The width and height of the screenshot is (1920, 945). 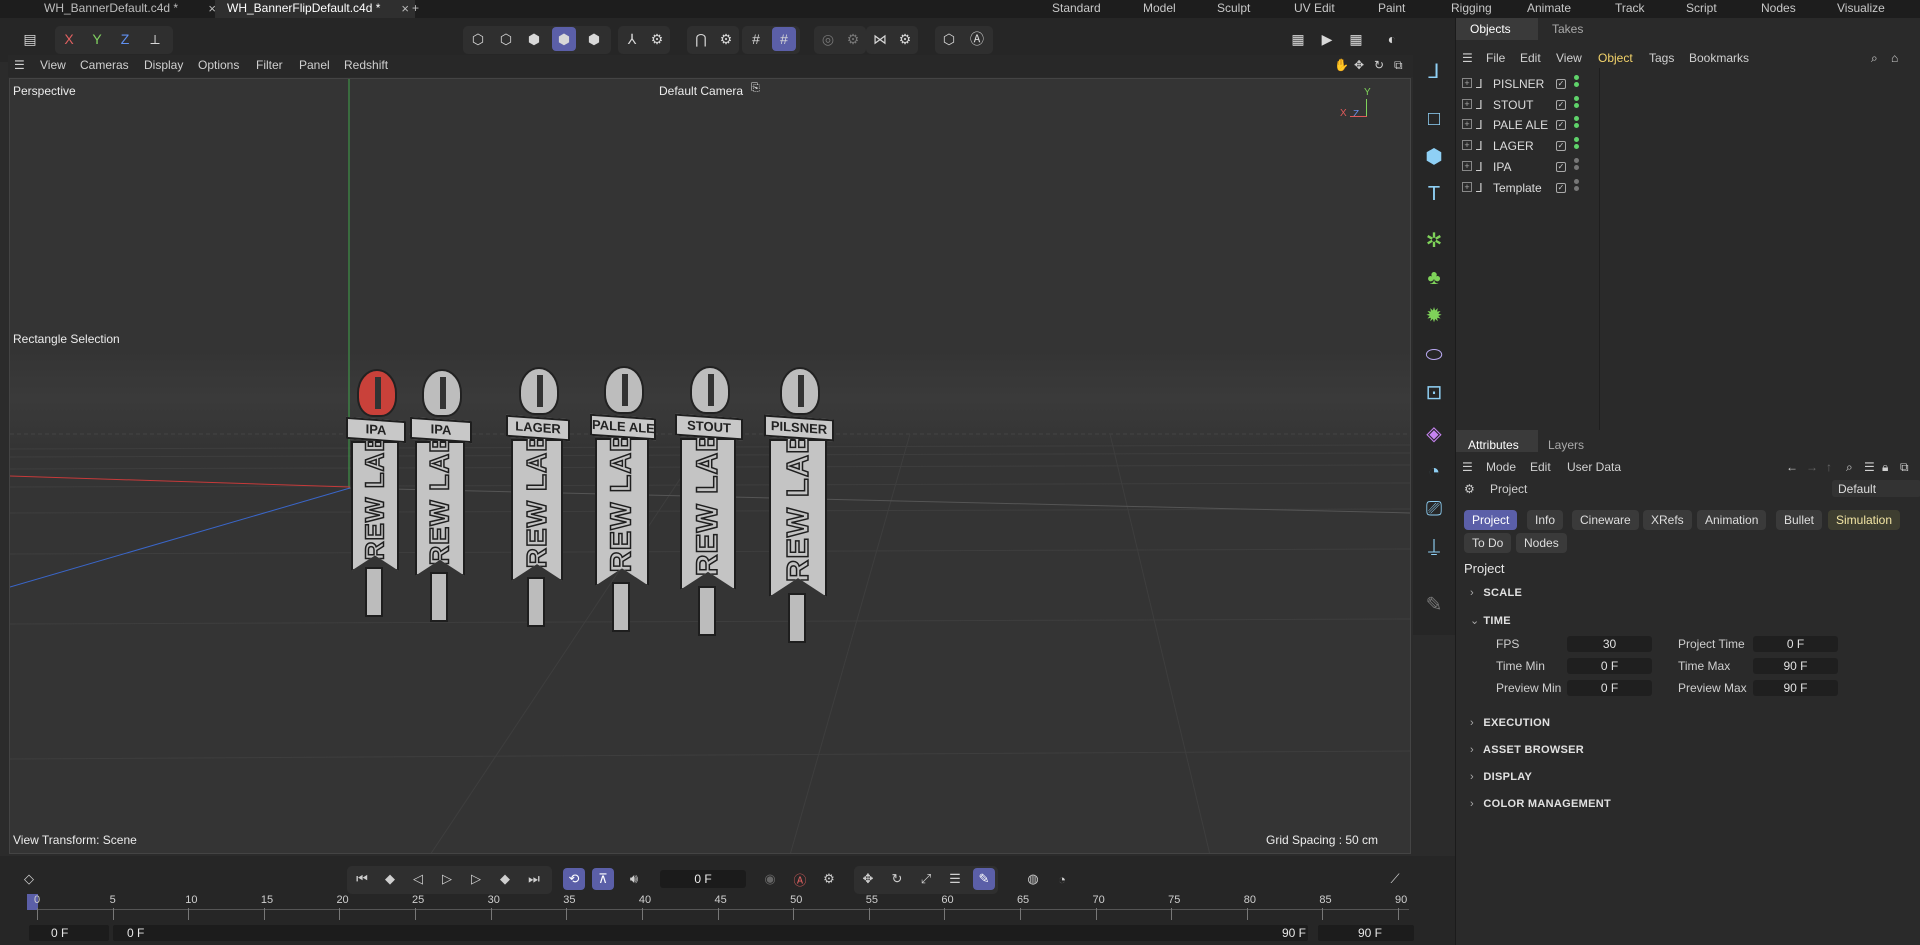 I want to click on text-icon: T, so click(x=1434, y=194).